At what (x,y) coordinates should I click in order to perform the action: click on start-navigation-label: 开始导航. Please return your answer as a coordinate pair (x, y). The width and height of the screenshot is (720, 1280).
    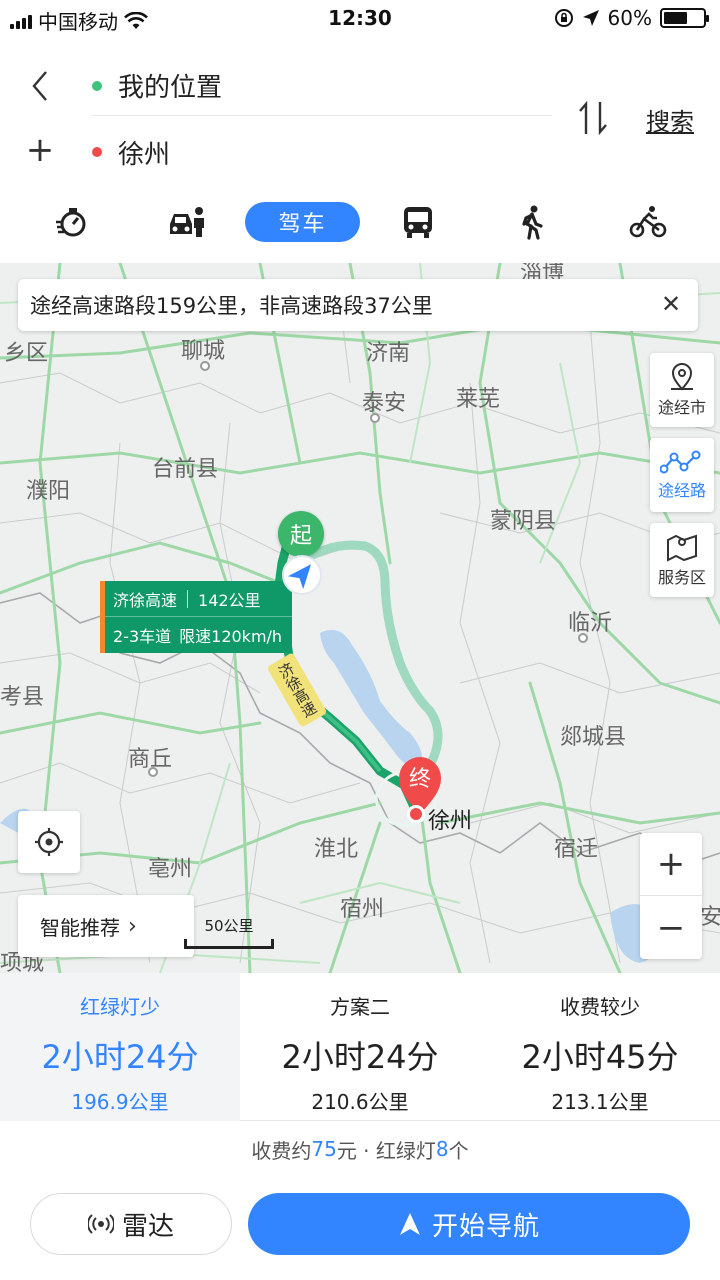
    Looking at the image, I should click on (485, 1226).